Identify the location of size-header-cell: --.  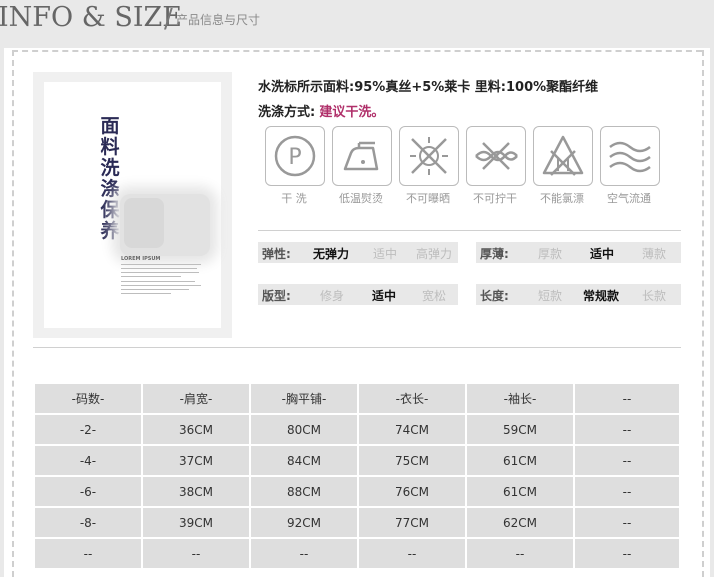
(627, 398).